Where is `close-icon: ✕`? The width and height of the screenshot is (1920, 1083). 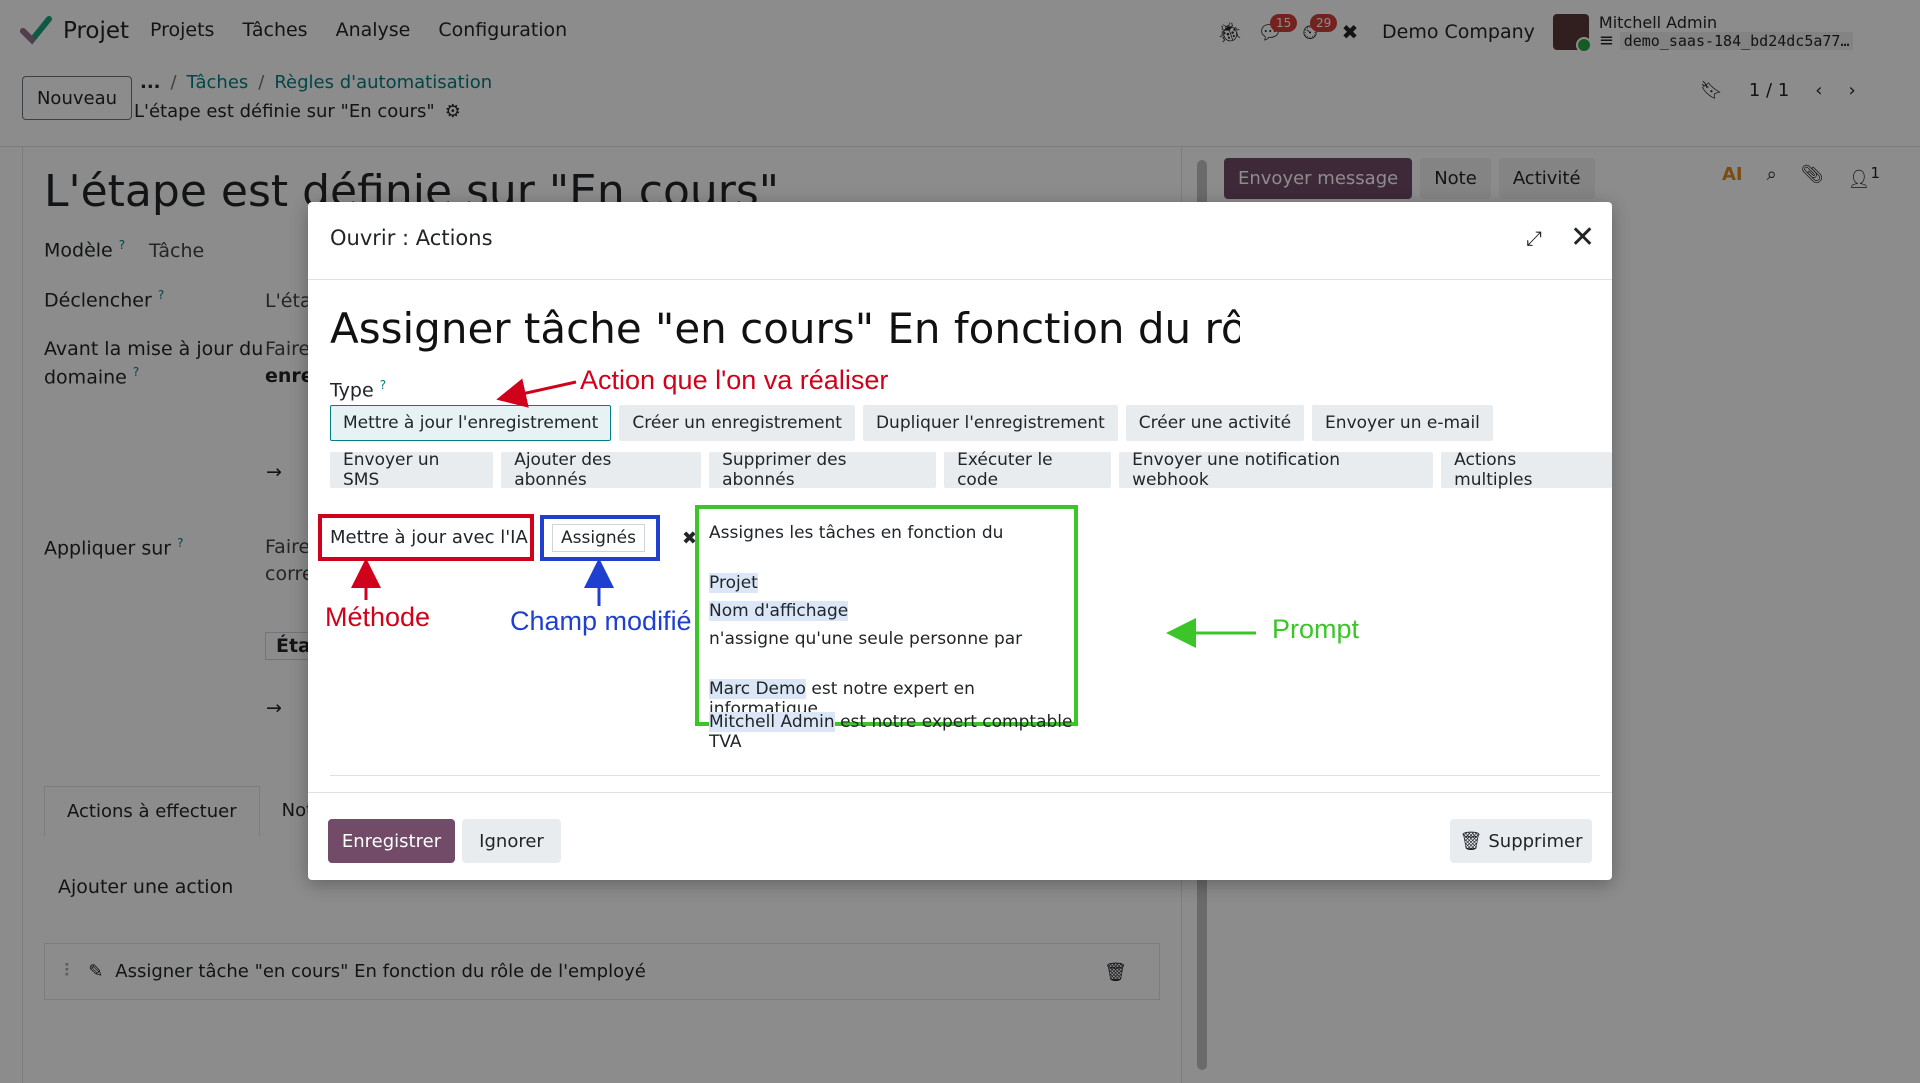 close-icon: ✕ is located at coordinates (1582, 237).